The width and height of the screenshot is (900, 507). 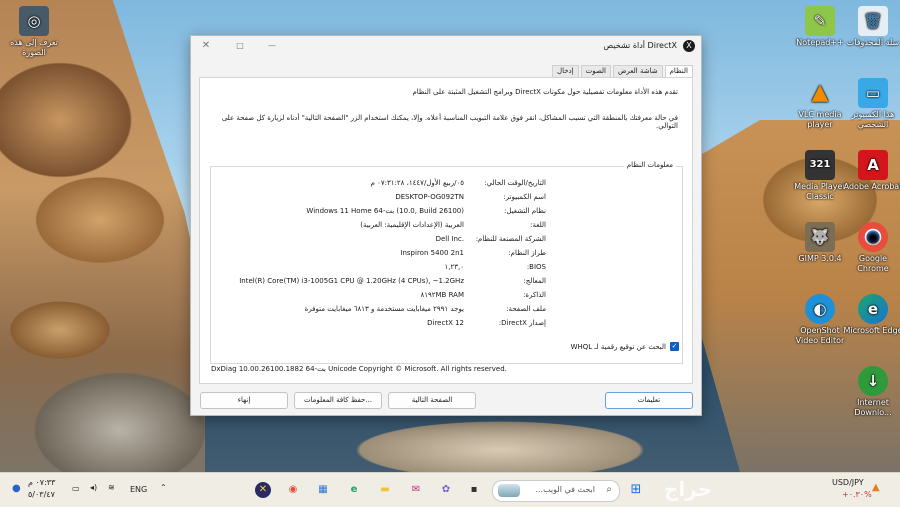 What do you see at coordinates (689, 46) in the screenshot?
I see `directx-icon: X` at bounding box center [689, 46].